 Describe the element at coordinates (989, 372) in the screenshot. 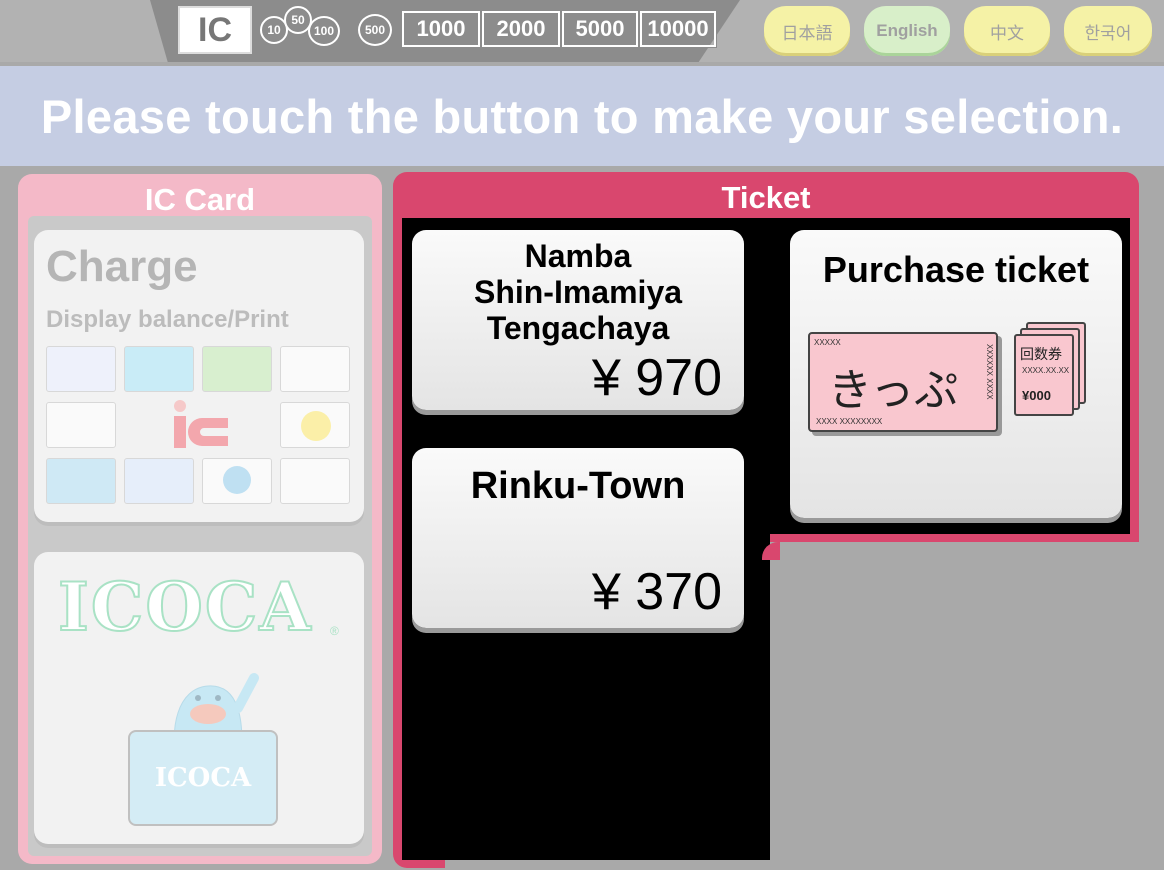

I see `ticket-small-text: XXXXXX XXXX` at that location.